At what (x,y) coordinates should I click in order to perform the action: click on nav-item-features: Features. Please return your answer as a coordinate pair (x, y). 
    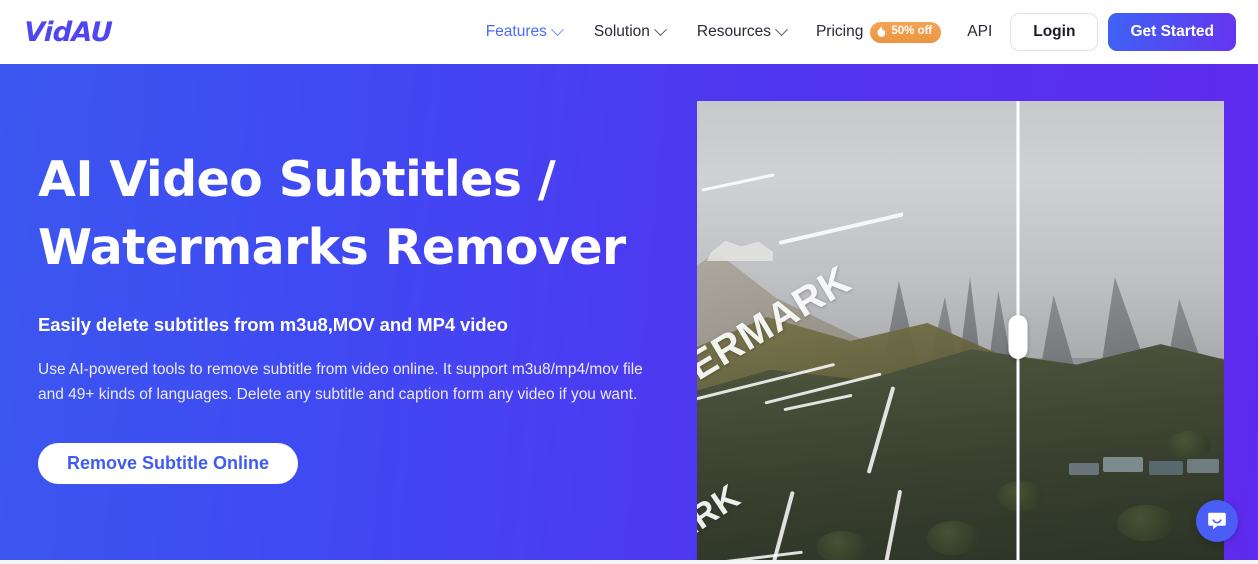
    Looking at the image, I should click on (524, 32).